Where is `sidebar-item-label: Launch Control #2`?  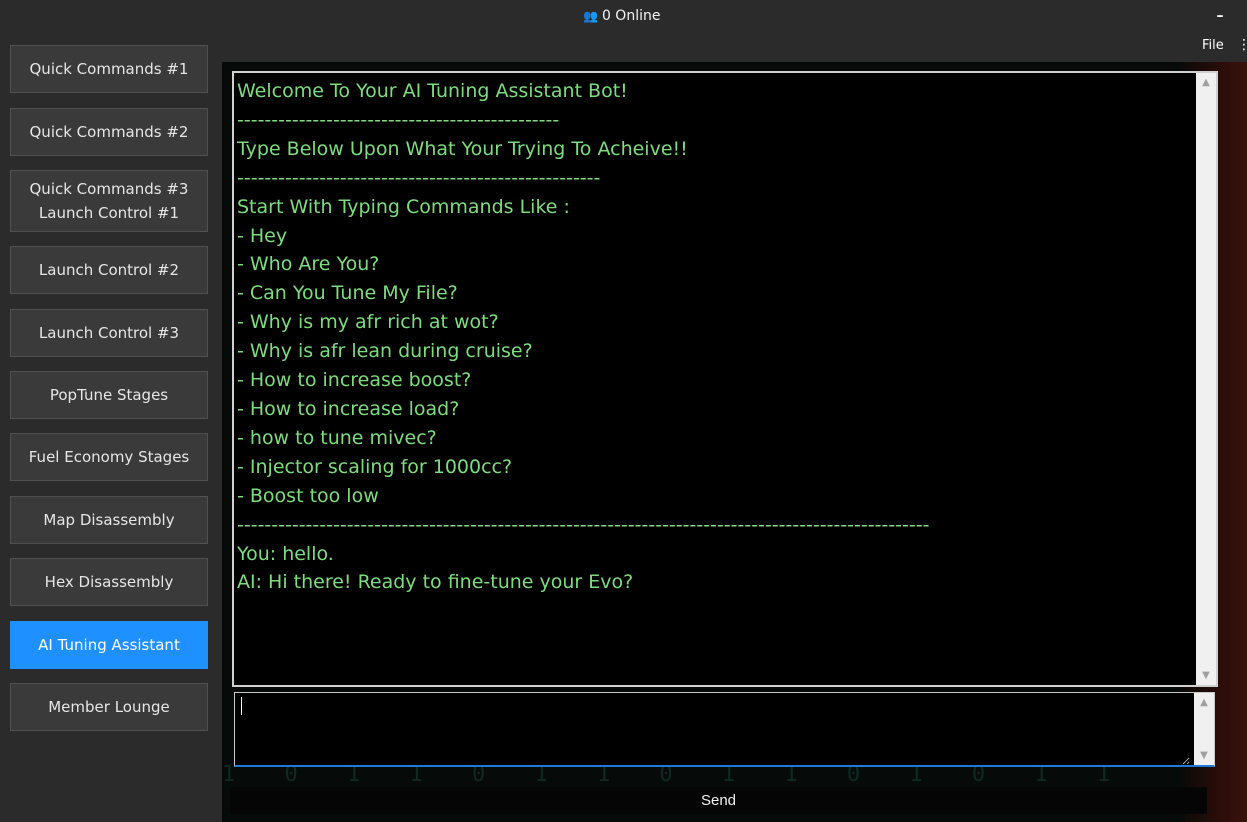 sidebar-item-label: Launch Control #2 is located at coordinates (109, 270).